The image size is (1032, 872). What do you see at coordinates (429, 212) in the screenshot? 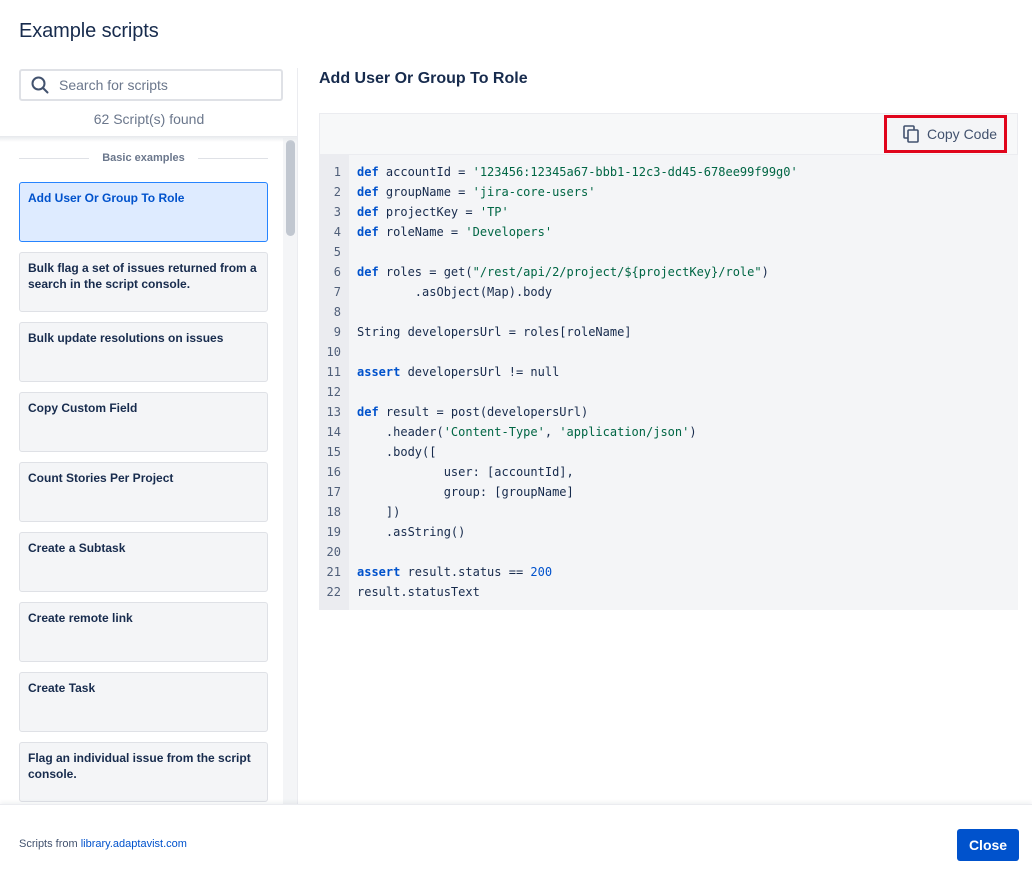
I see `code-text: projectKey =` at bounding box center [429, 212].